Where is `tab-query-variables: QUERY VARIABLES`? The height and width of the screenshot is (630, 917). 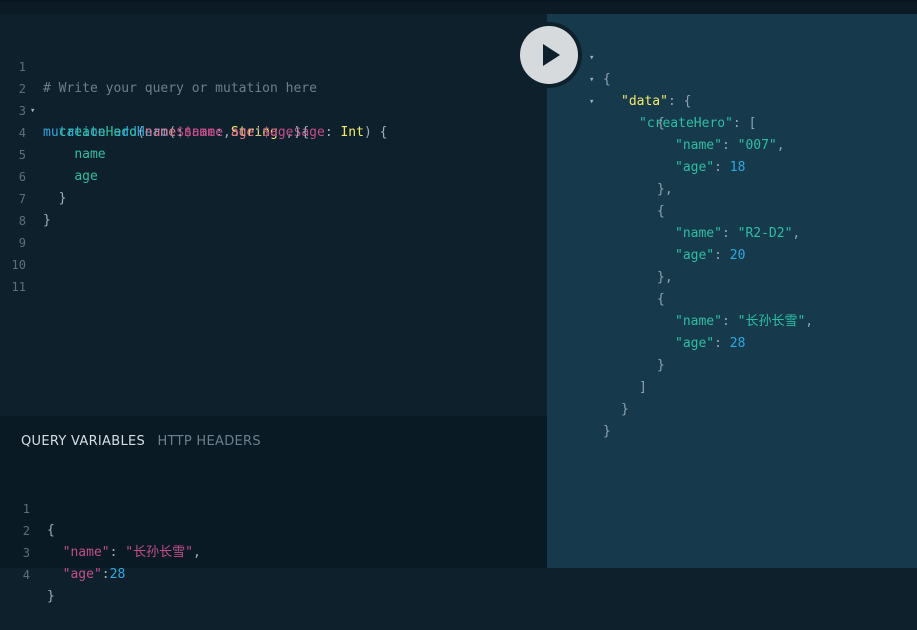 tab-query-variables: QUERY VARIABLES is located at coordinates (83, 441).